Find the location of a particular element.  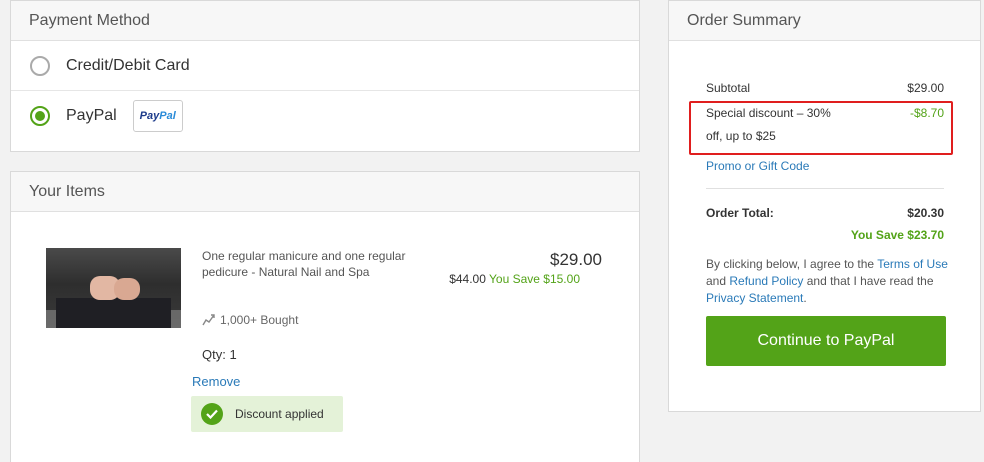

item-quantity: Qty: 1 is located at coordinates (219, 354).